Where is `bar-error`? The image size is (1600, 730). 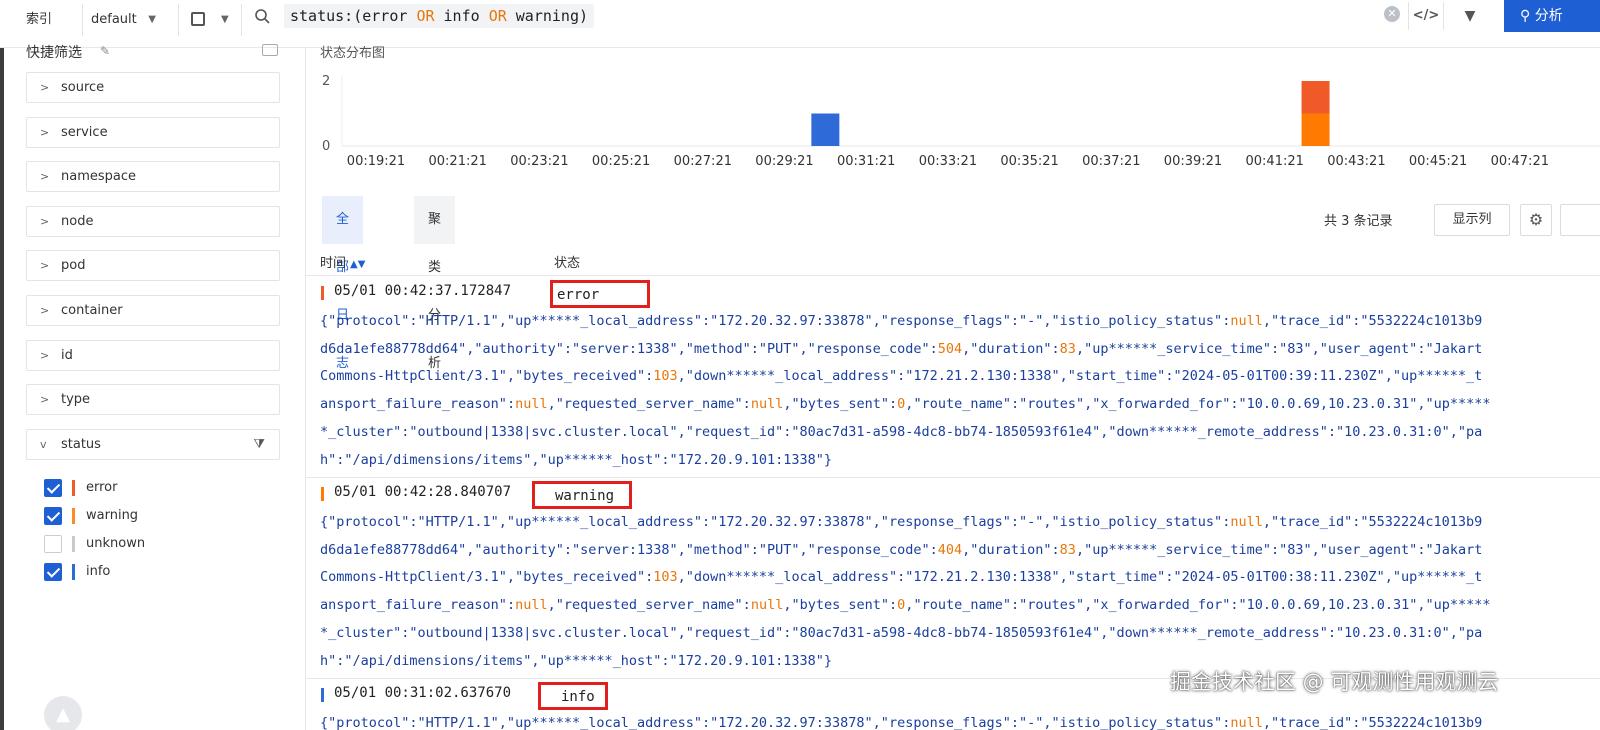 bar-error is located at coordinates (1315, 97).